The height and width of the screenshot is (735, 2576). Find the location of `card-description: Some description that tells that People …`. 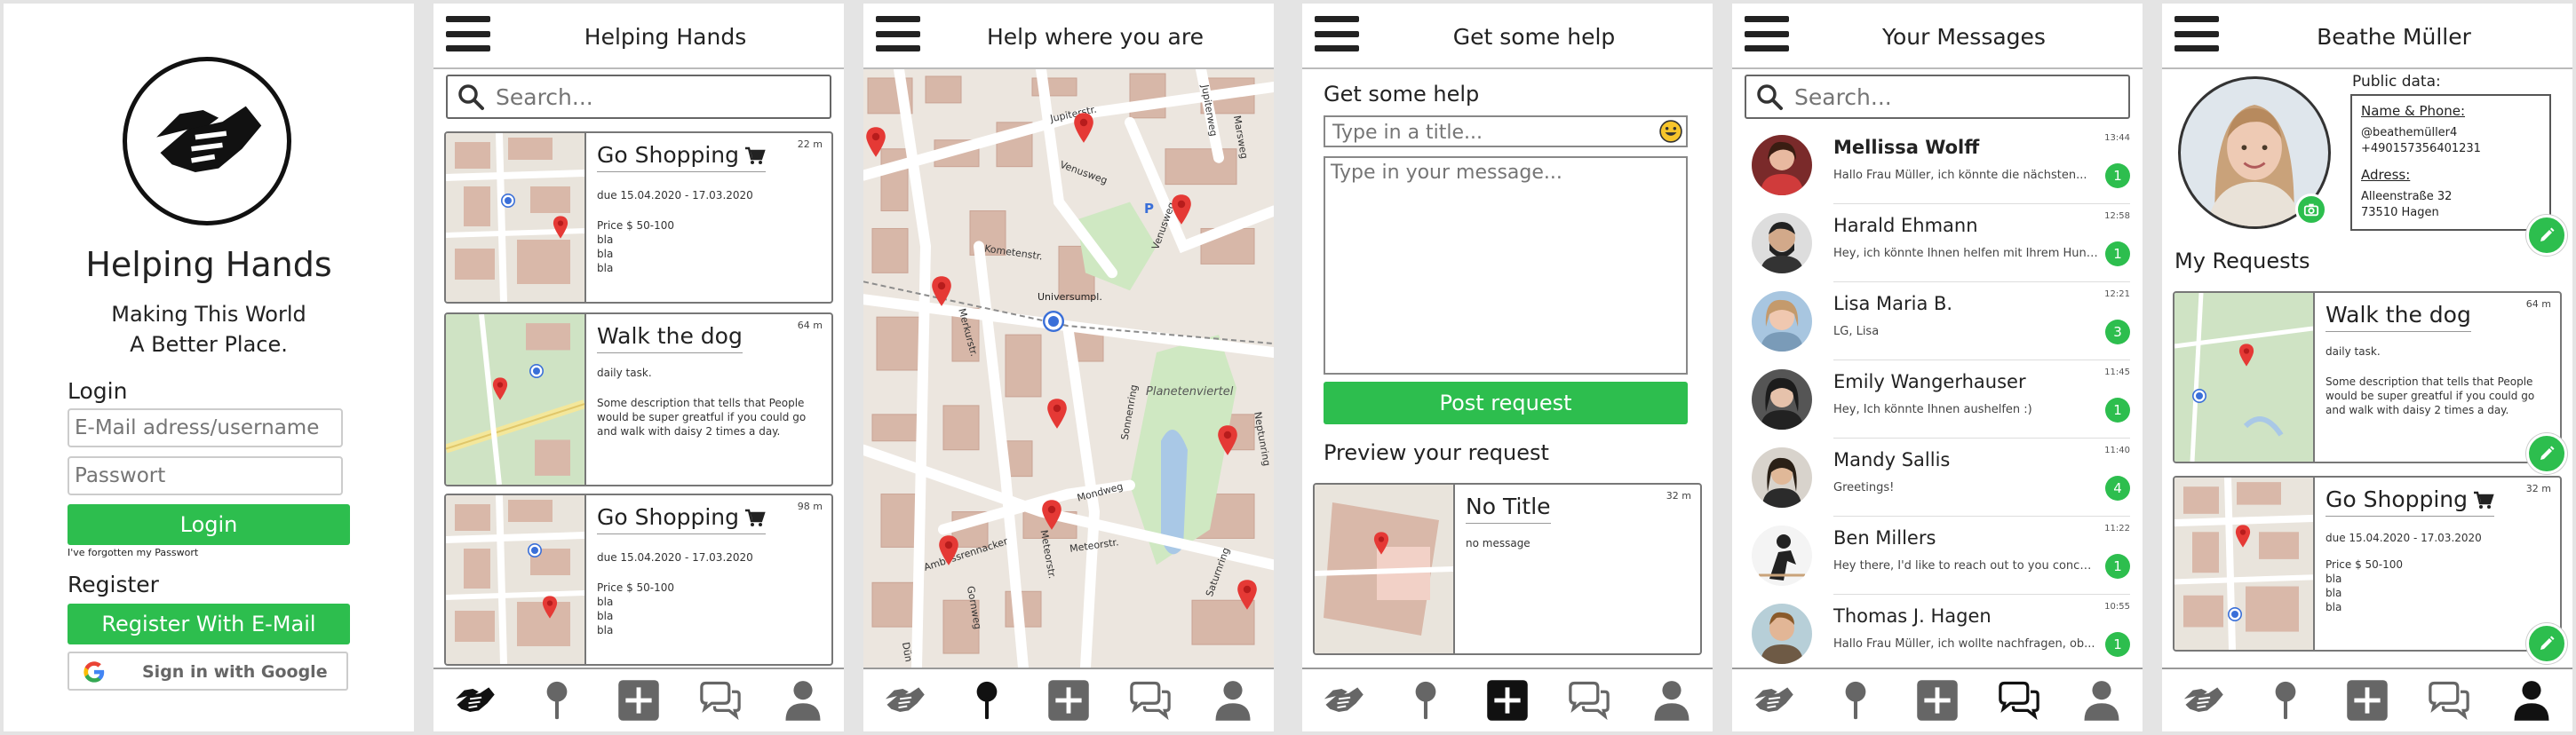

card-description: Some description that tells that People … is located at coordinates (2430, 395).